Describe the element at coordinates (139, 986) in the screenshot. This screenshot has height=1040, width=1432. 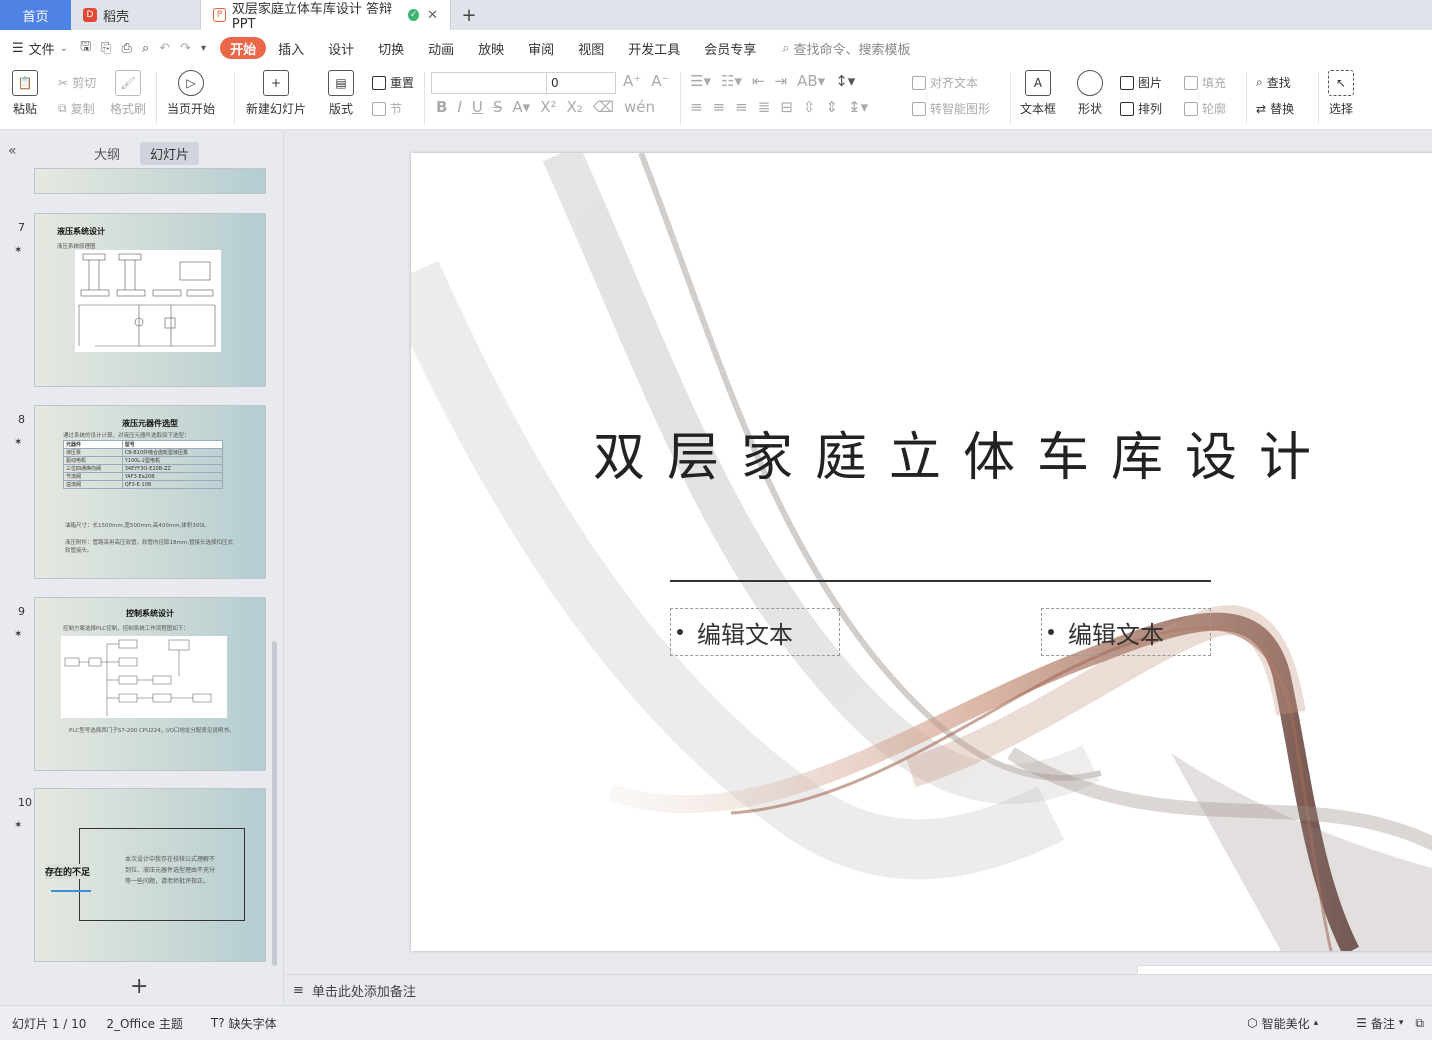
I see `add-slide-button: +` at that location.